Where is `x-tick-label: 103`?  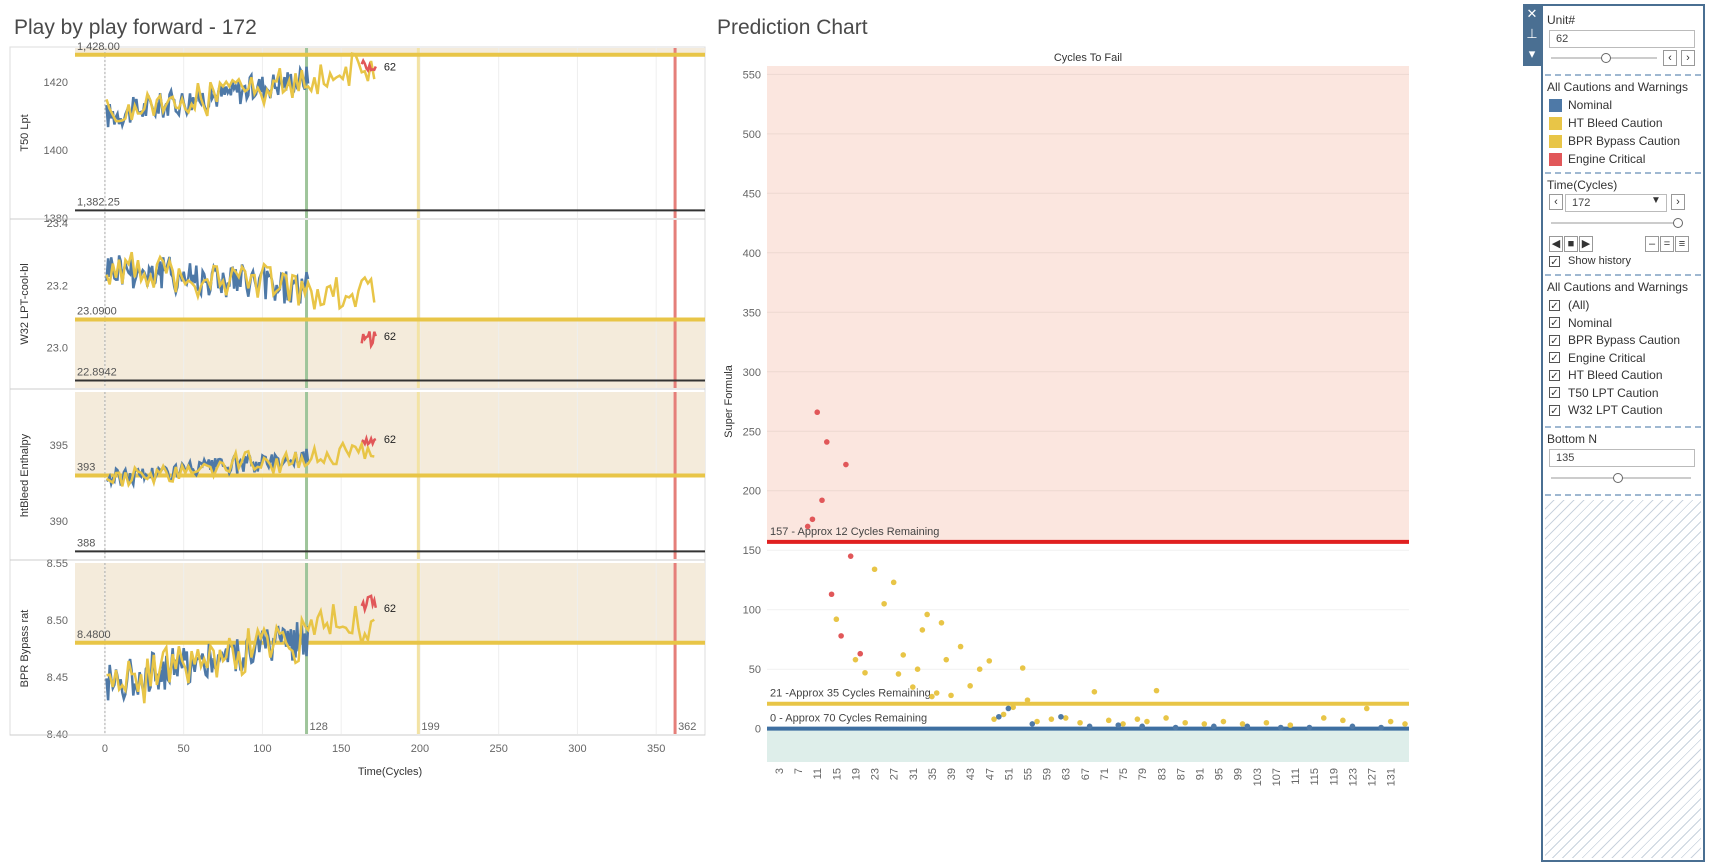 x-tick-label: 103 is located at coordinates (1258, 777).